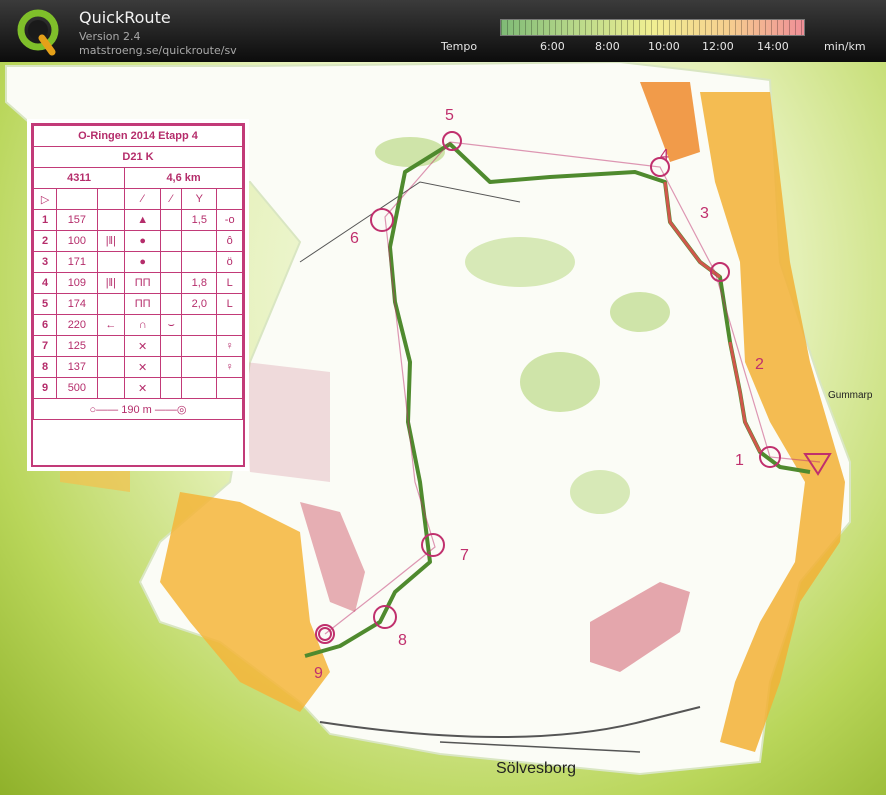  What do you see at coordinates (138, 136) in the screenshot?
I see `card-title: O-Ringen 2014 Etapp 4` at bounding box center [138, 136].